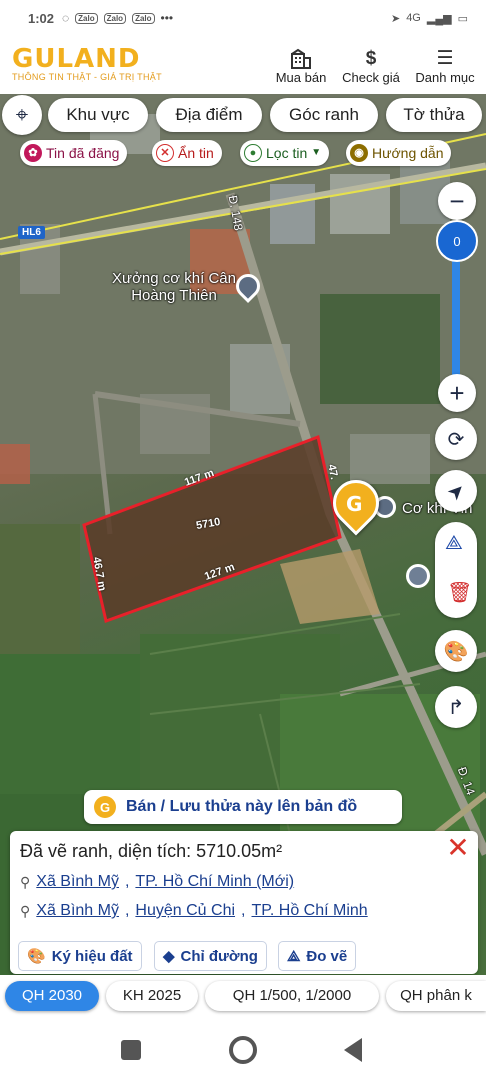 Image resolution: width=486 pixels, height=1080 pixels. I want to click on share-button: ↱, so click(456, 707).